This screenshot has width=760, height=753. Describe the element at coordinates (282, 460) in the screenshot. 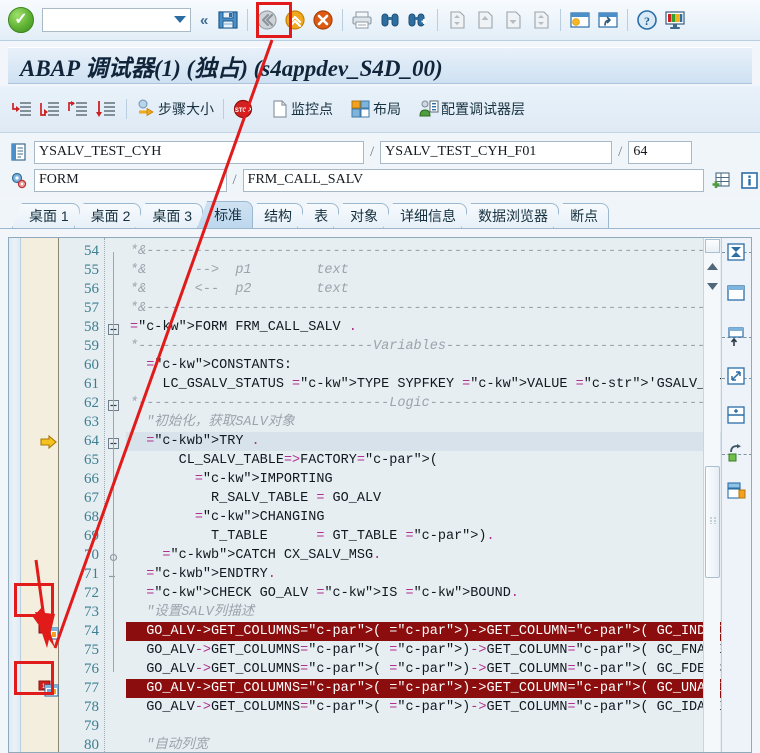

I see `code-line: CL_SALV_TABLE=>FACTORY="c-par">(` at that location.